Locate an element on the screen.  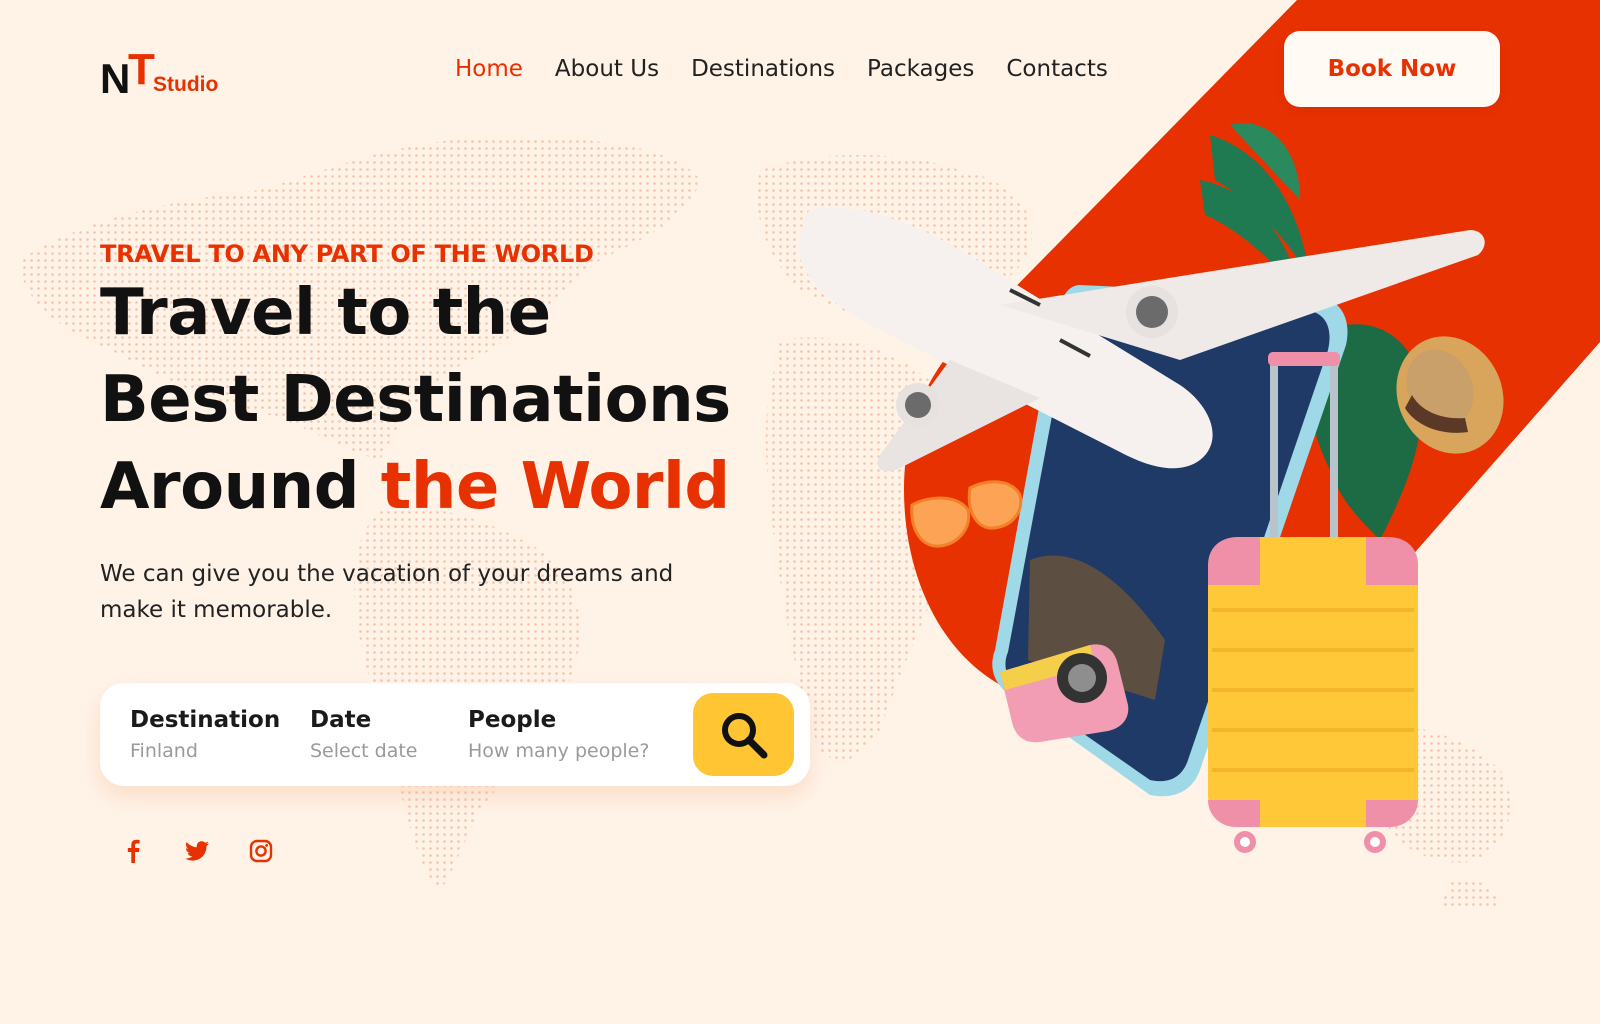
instagram-link is located at coordinates (261, 851).